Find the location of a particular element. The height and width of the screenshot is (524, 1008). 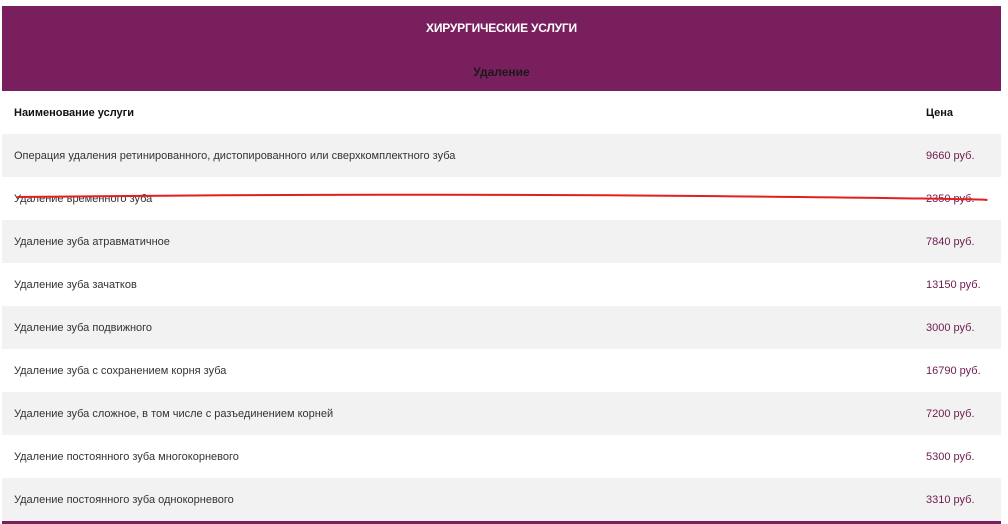

service-price: 5300 руб. is located at coordinates (950, 456).